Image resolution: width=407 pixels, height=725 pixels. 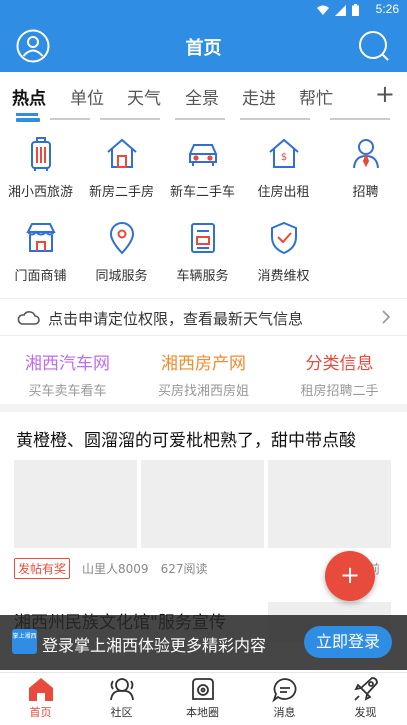 What do you see at coordinates (27, 114) in the screenshot?
I see `active-tab-indicator` at bounding box center [27, 114].